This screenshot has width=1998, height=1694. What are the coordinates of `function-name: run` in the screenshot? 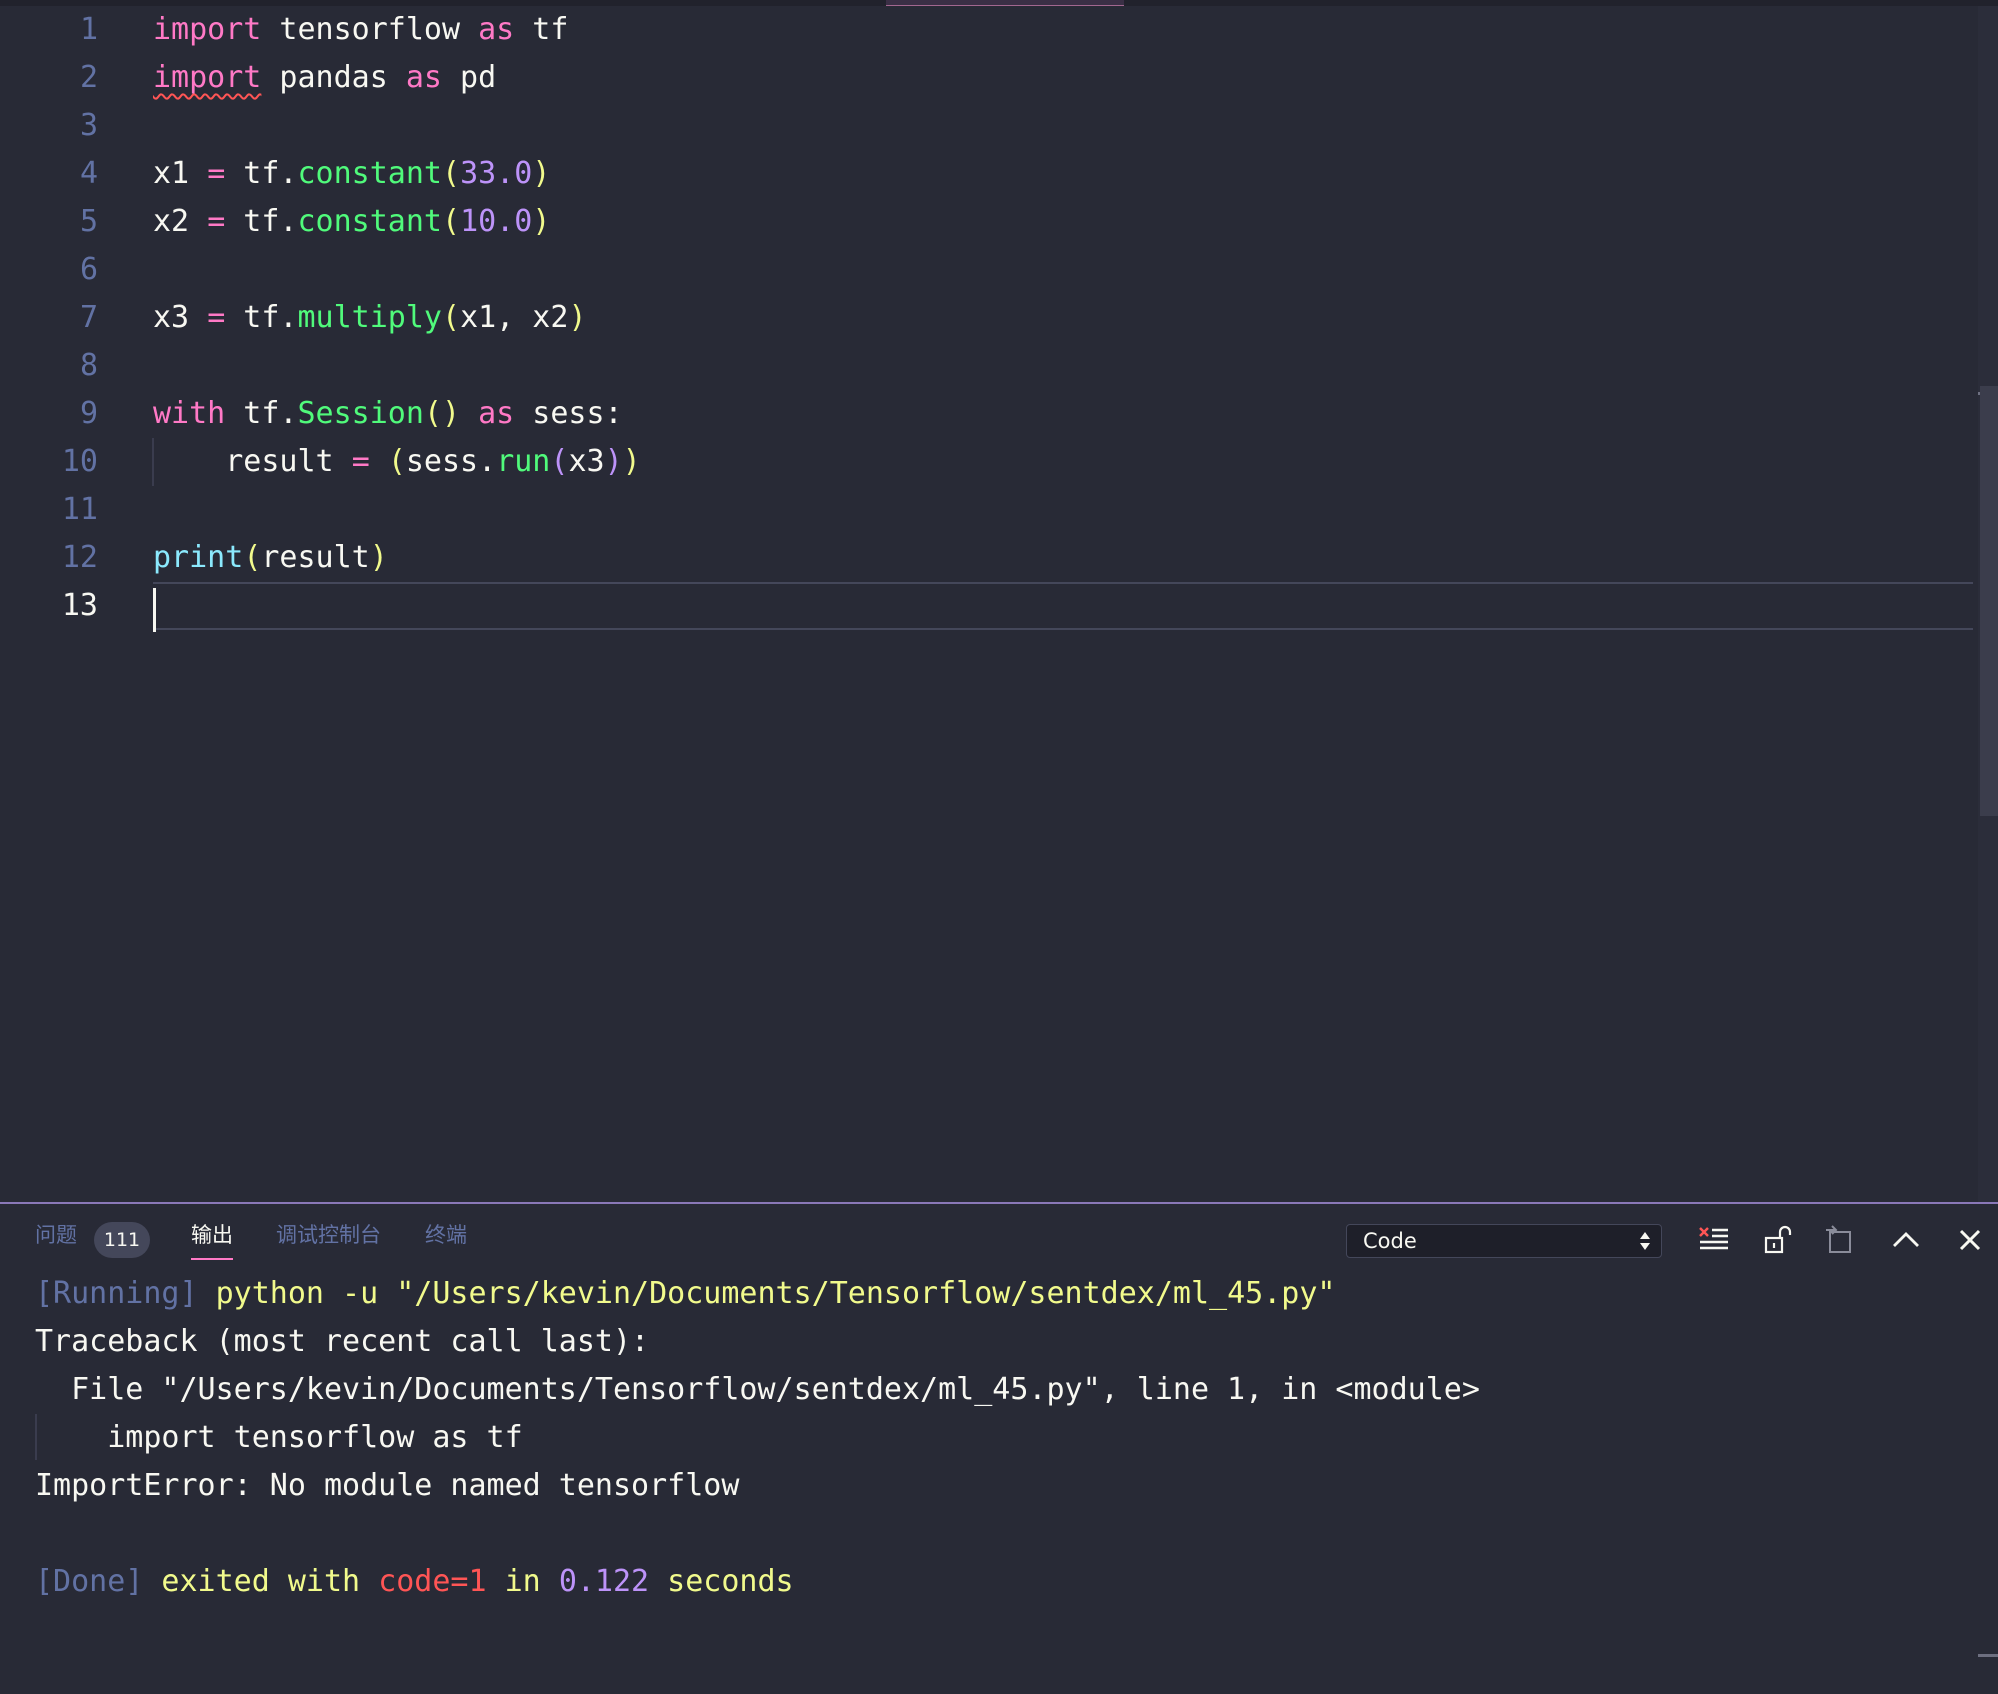 It's located at (523, 461).